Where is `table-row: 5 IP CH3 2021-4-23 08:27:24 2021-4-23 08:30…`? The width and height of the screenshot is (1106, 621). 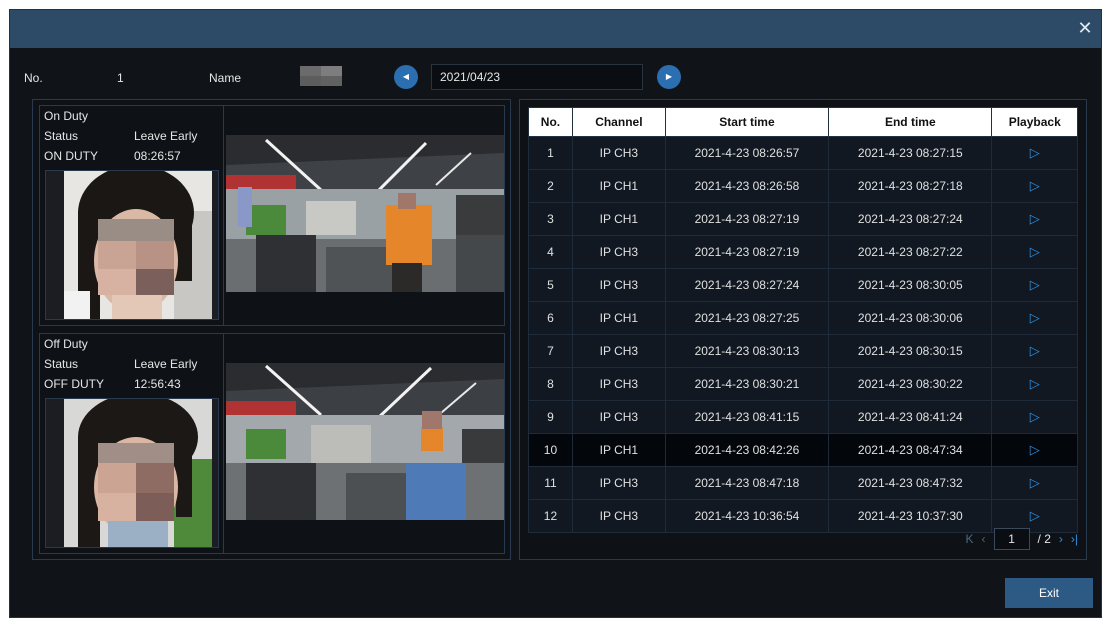 table-row: 5 IP CH3 2021-4-23 08:27:24 2021-4-23 08:30… is located at coordinates (803, 285).